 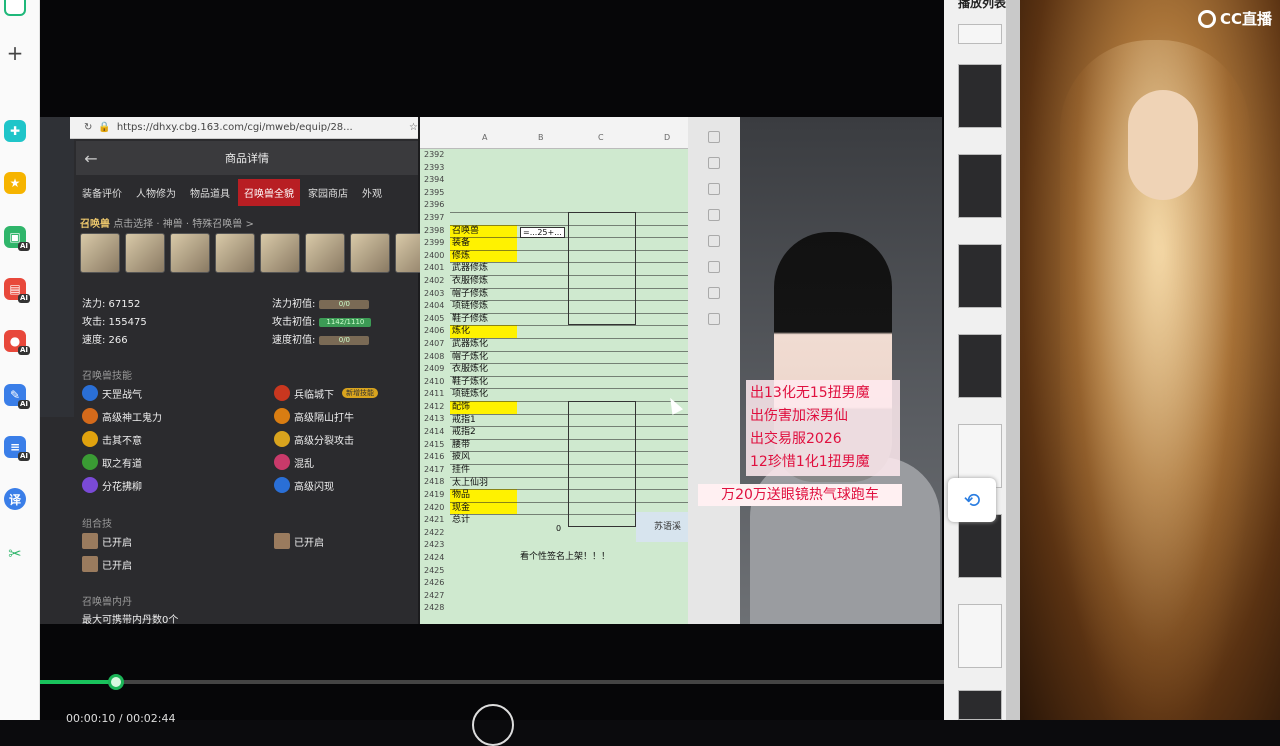 I want to click on note-cell: 看个性签名上架！！！, so click(x=565, y=555).